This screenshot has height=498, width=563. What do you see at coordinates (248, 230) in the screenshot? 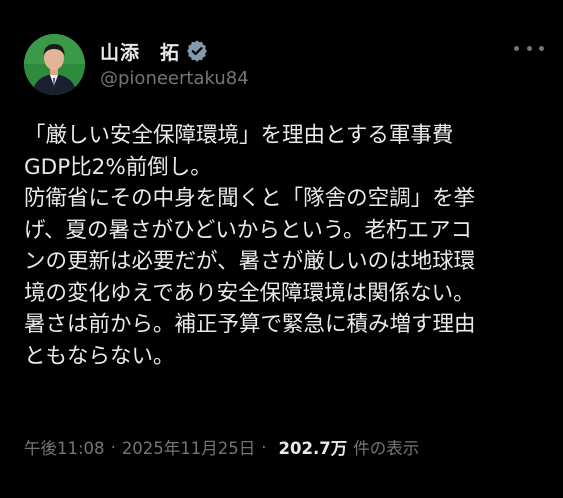
I see `post-text-line: げ、夏の暑さがひどいからという。老朽エアコ` at bounding box center [248, 230].